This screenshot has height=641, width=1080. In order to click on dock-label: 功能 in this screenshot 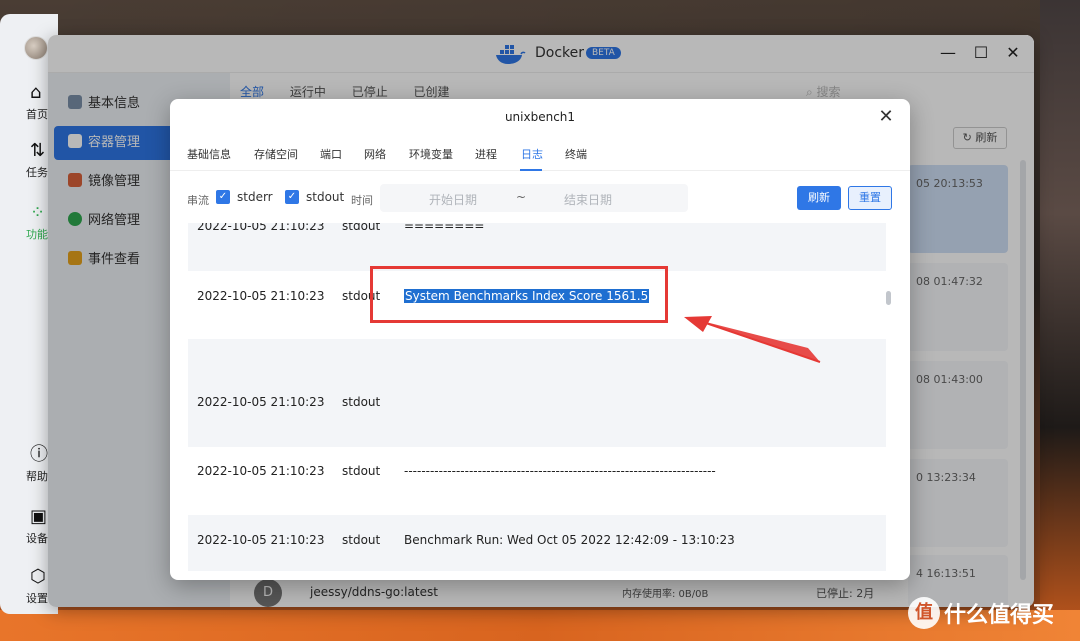, I will do `click(37, 234)`.